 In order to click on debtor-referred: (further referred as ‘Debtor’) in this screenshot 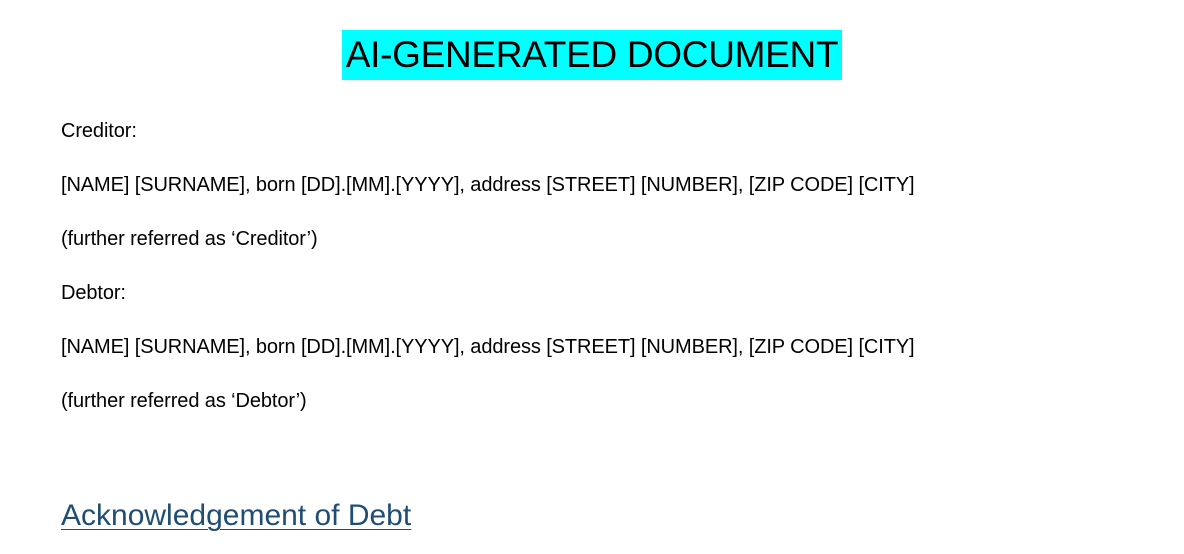, I will do `click(184, 401)`.